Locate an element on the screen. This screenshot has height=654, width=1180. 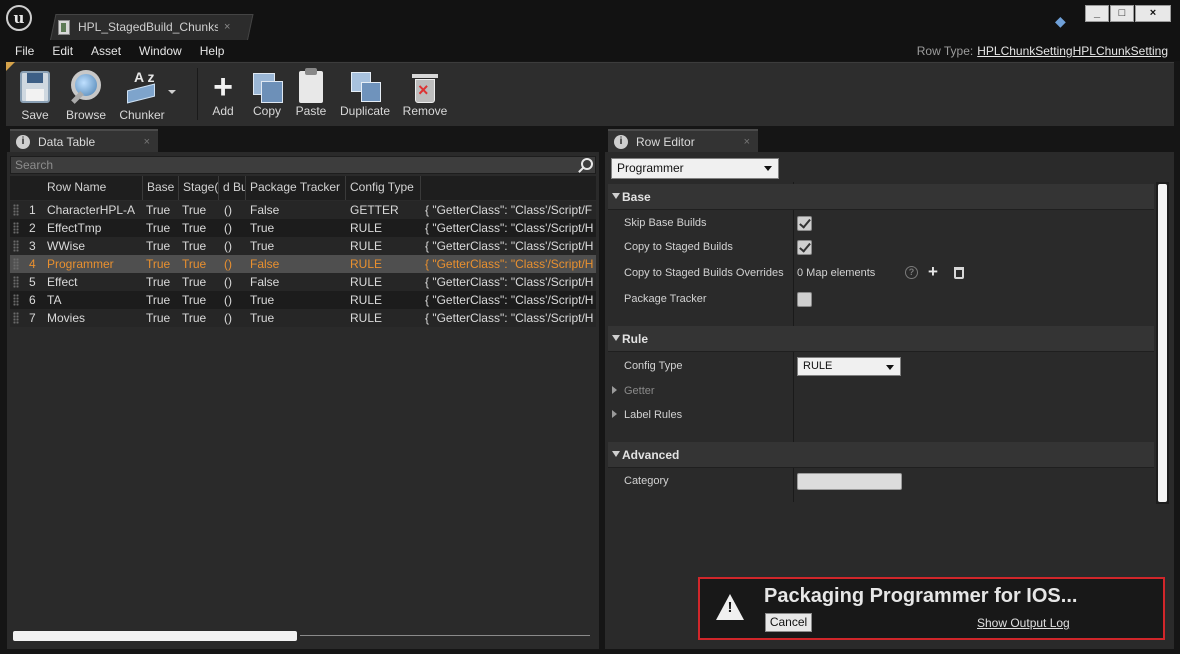
skip-base-builds-checkbox is located at coordinates (804, 223).